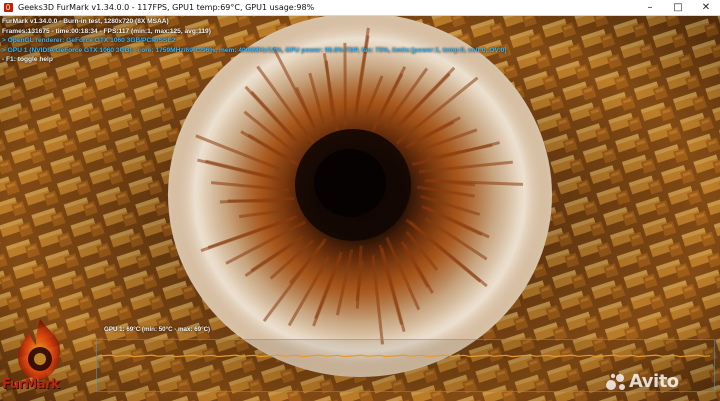 Image resolution: width=720 pixels, height=401 pixels. What do you see at coordinates (27, 60) in the screenshot?
I see `overlay-help-line: - F1: toggle help` at bounding box center [27, 60].